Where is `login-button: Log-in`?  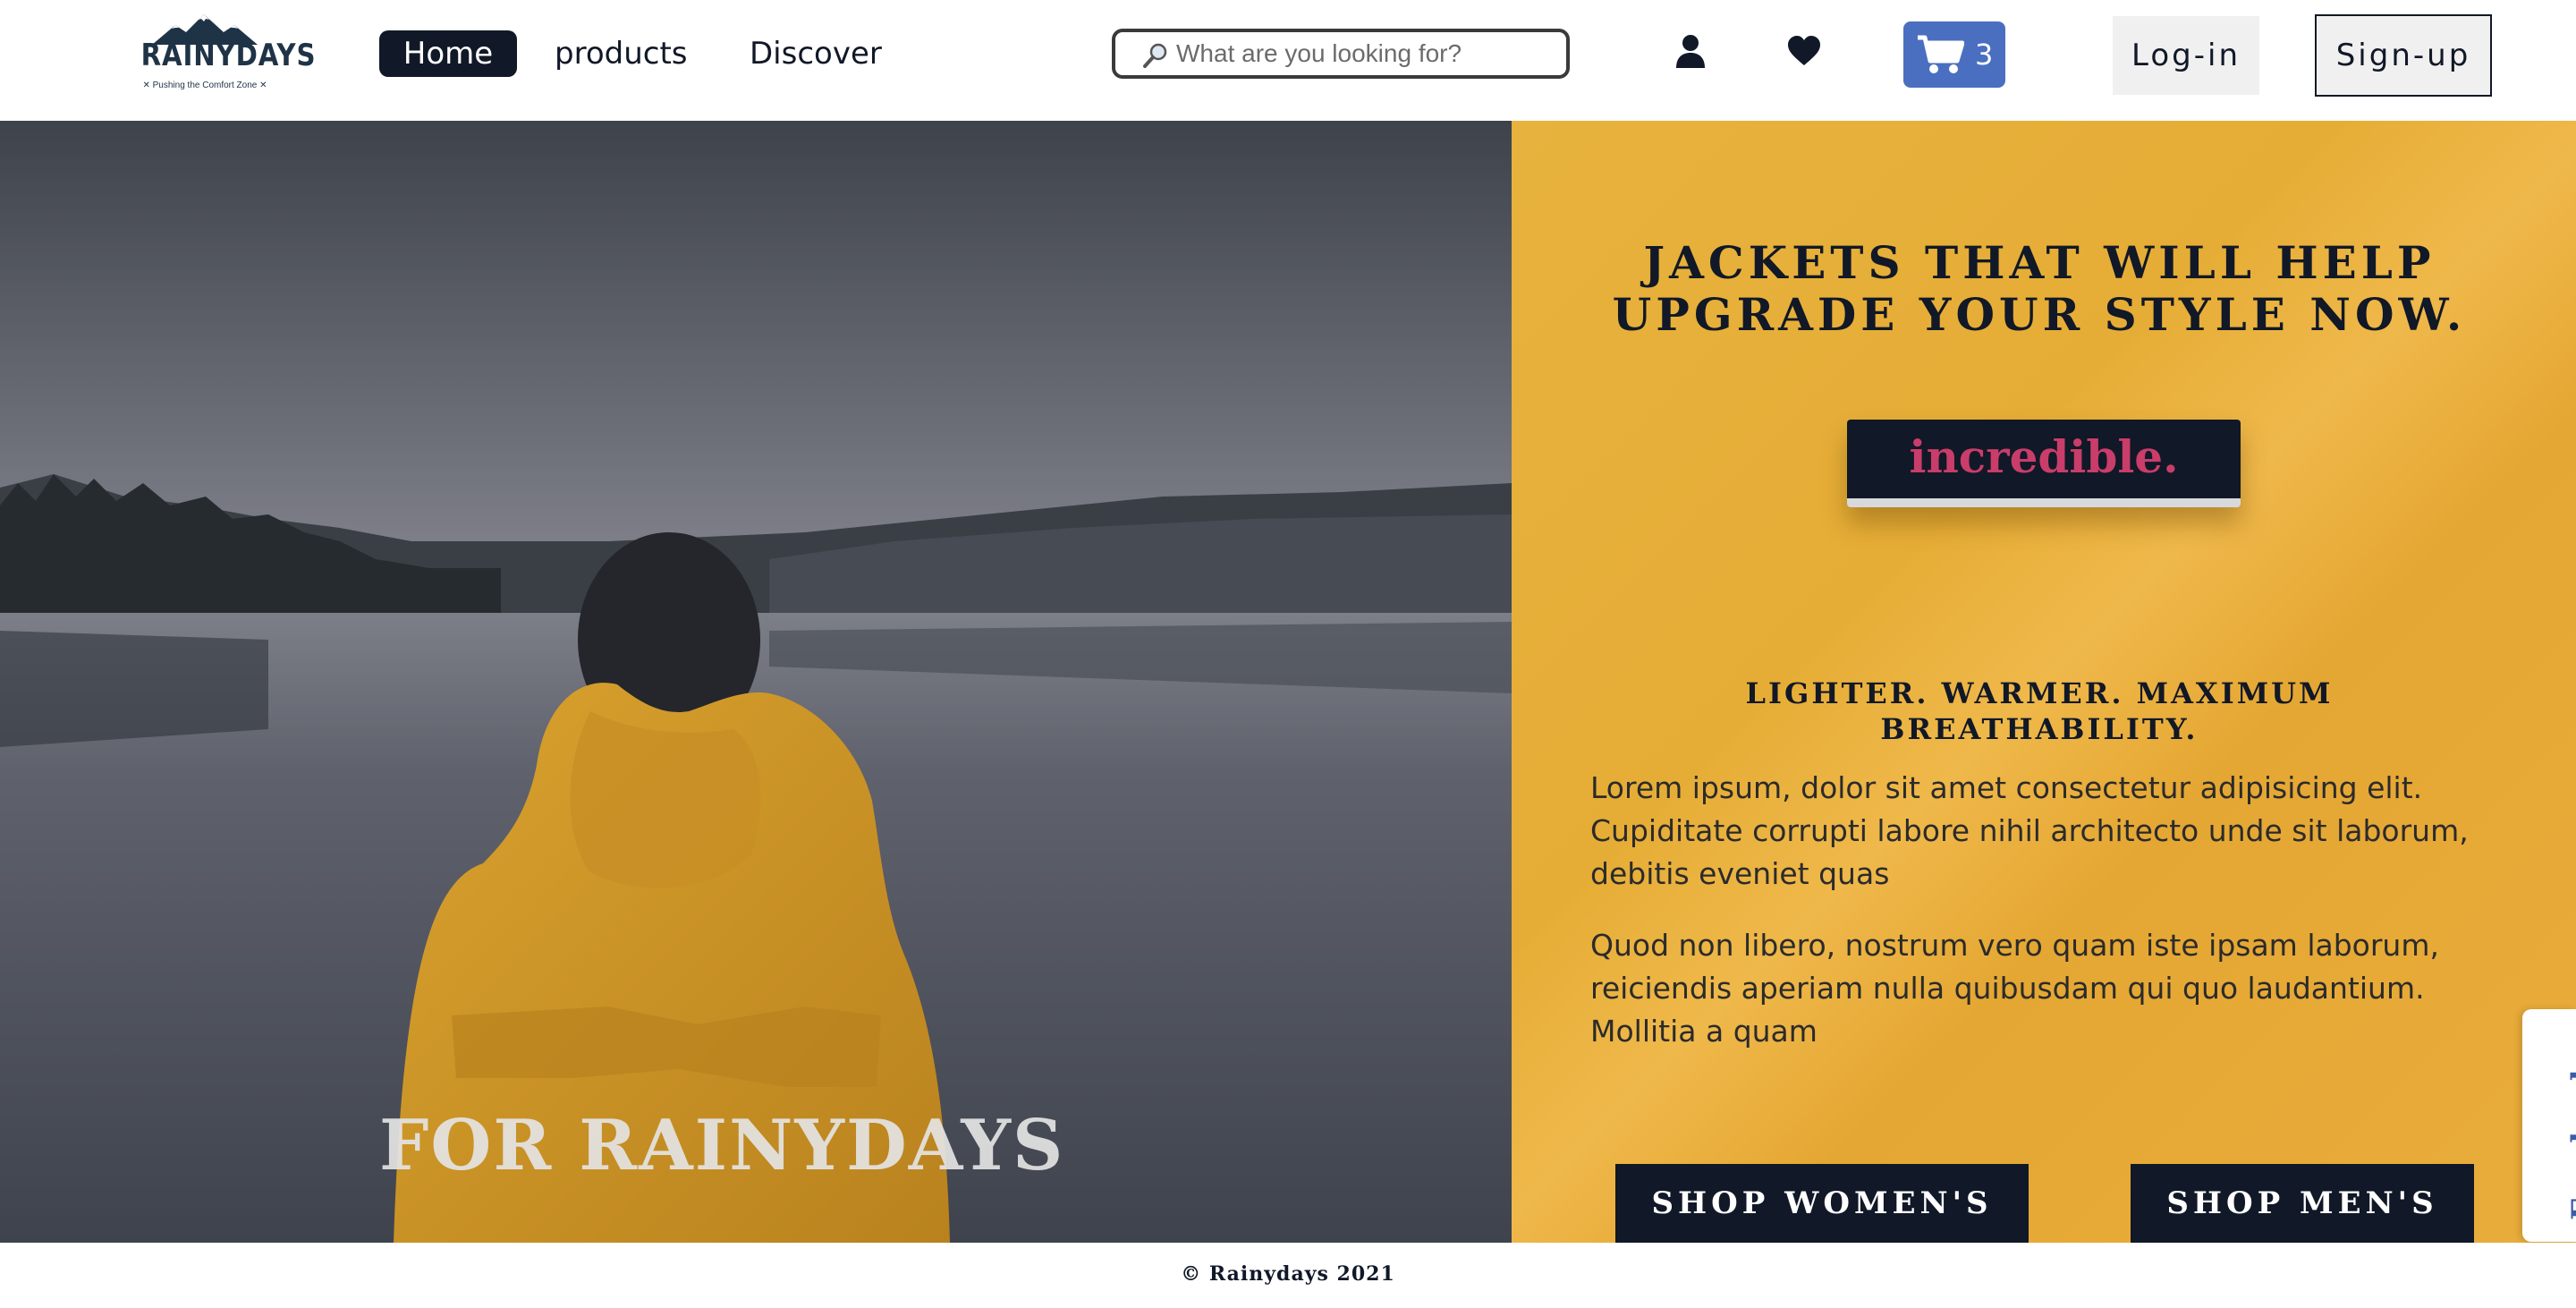 login-button: Log-in is located at coordinates (2186, 55).